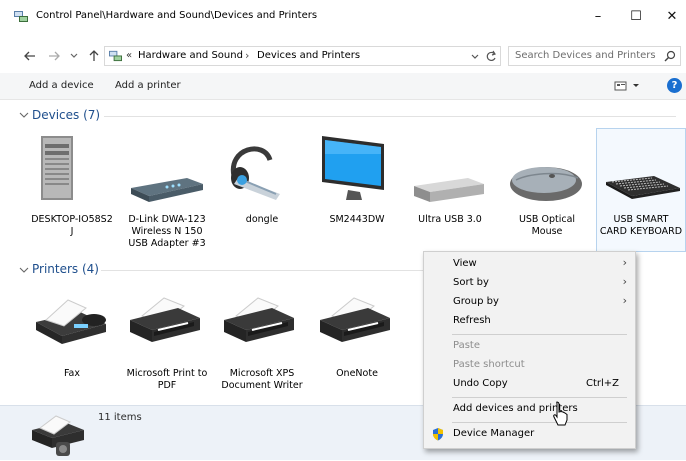  I want to click on add-device-button: Add a device, so click(61, 85).